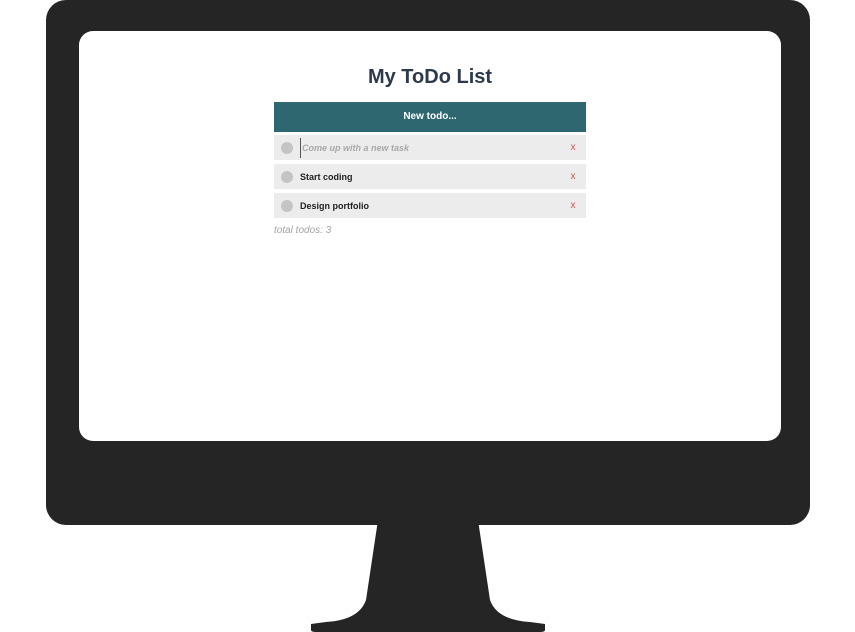 The width and height of the screenshot is (855, 632). I want to click on new-task-input, so click(433, 147).